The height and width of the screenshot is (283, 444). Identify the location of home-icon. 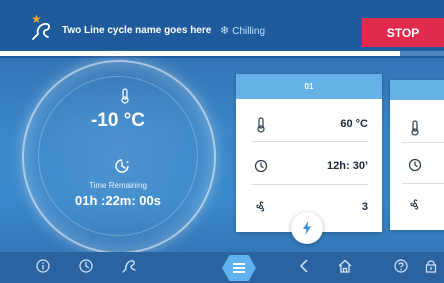
(345, 266).